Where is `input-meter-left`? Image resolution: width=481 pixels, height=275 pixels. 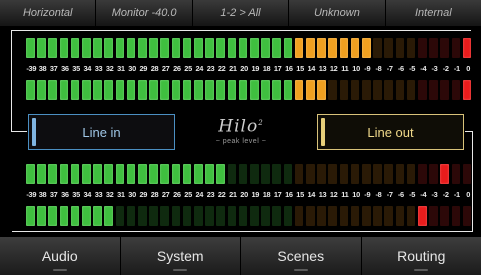
input-meter-left is located at coordinates (249, 48).